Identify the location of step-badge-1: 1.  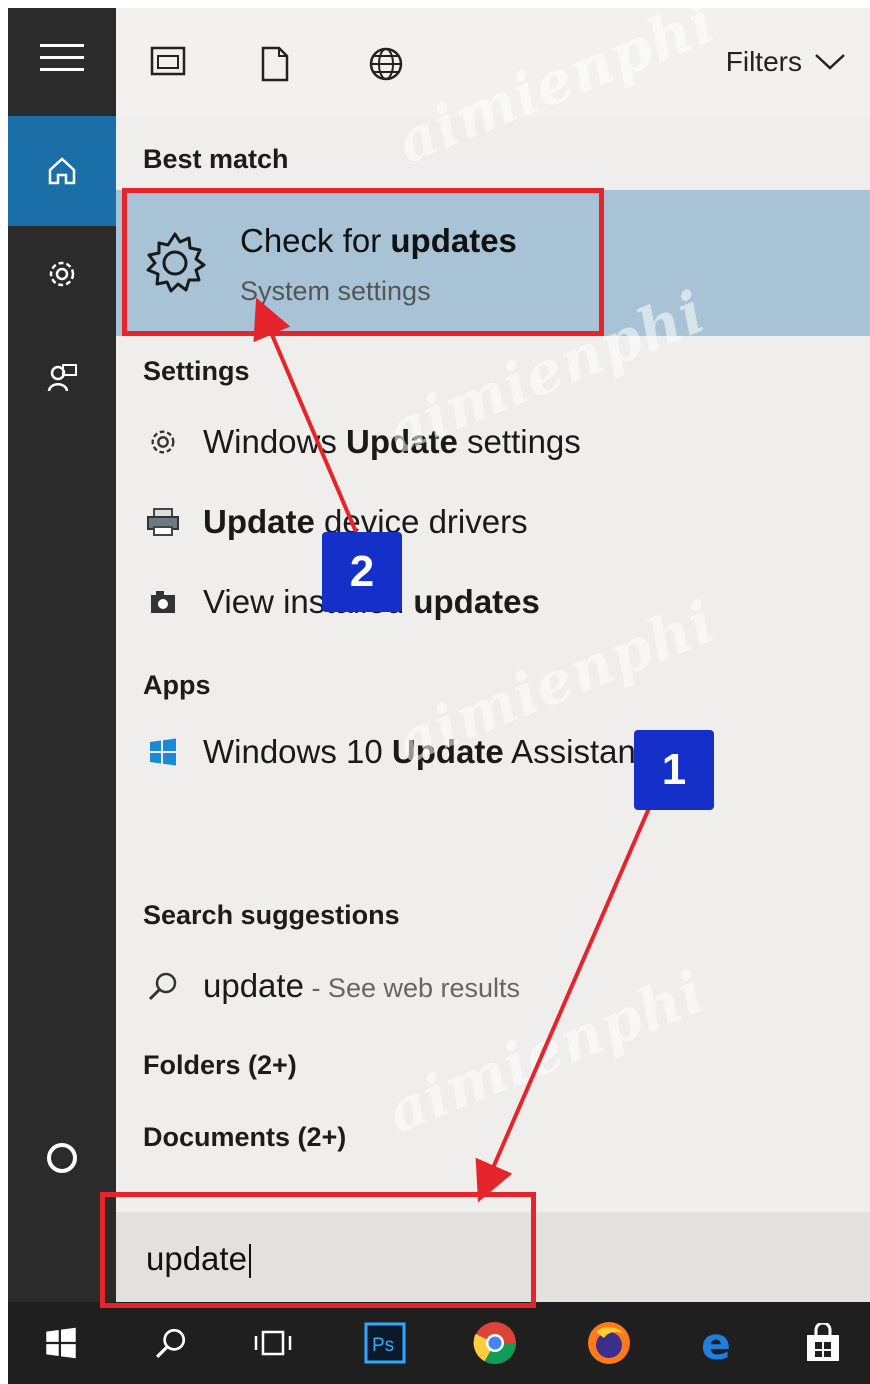
(674, 770).